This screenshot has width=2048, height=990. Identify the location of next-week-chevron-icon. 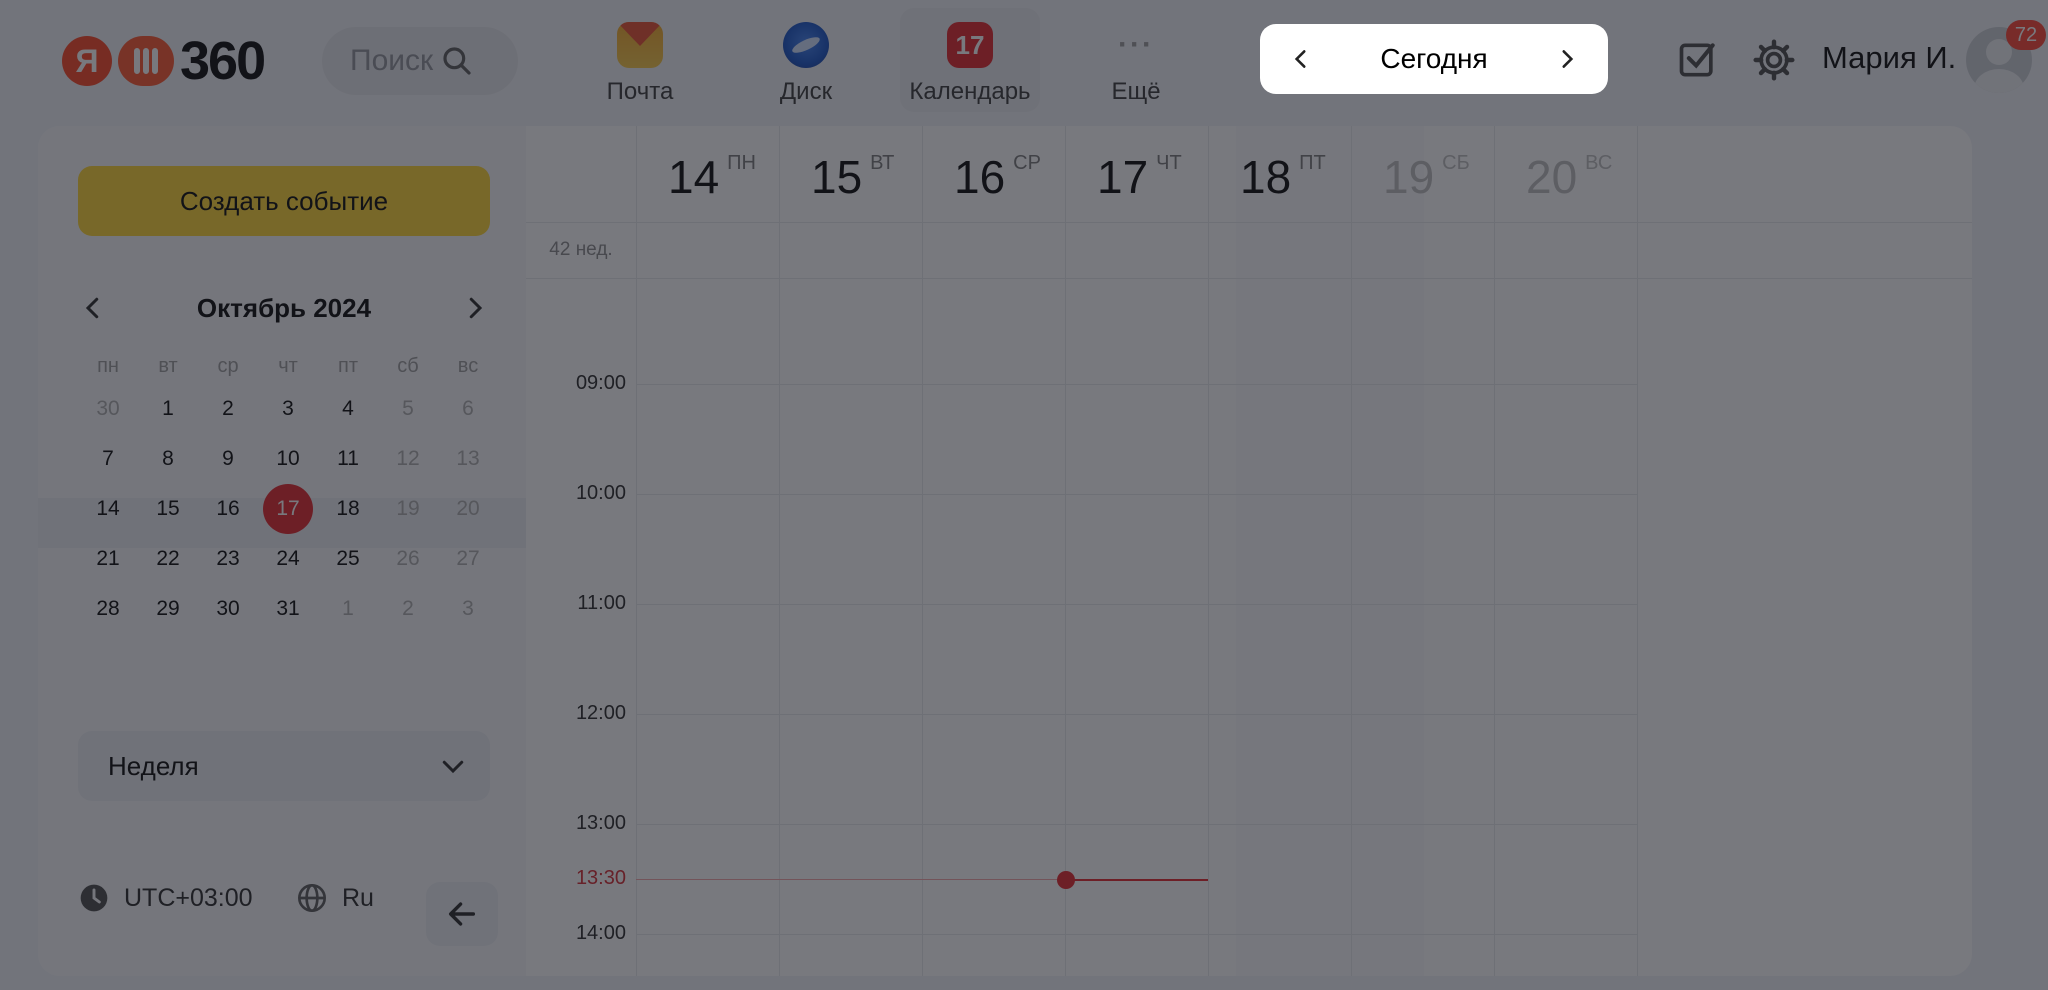
(1567, 59).